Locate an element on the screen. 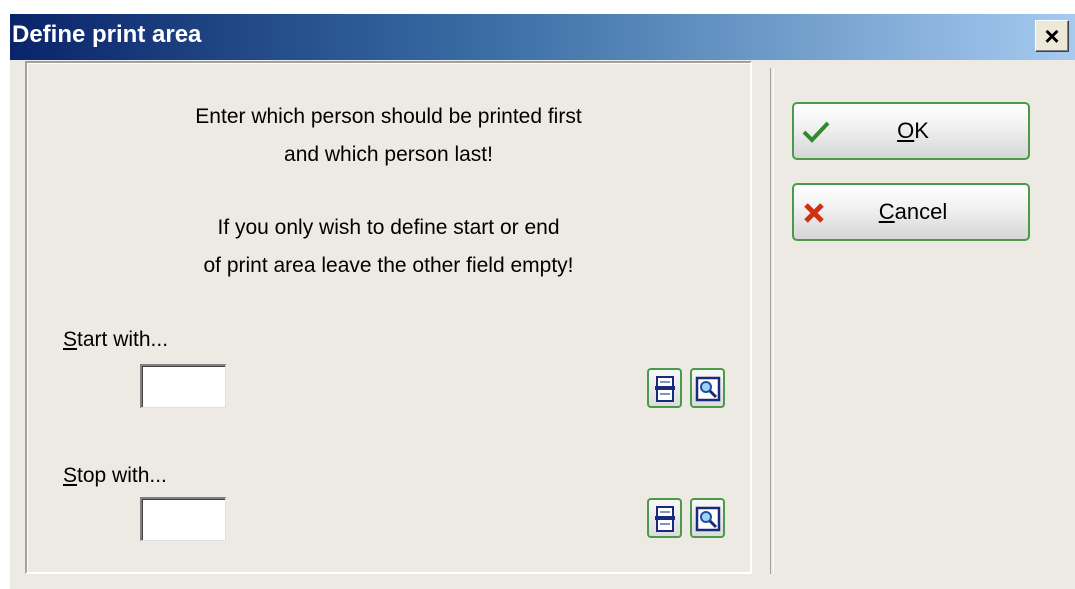 The width and height of the screenshot is (1075, 589). ok-label: OK is located at coordinates (913, 131).